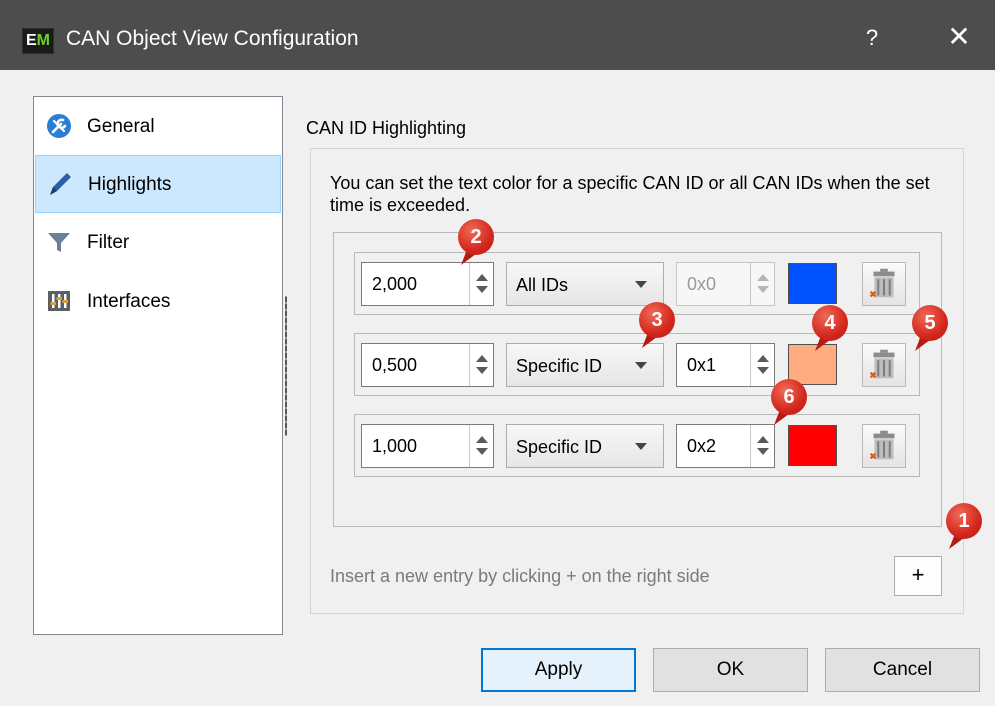  Describe the element at coordinates (789, 397) in the screenshot. I see `marker-number: 6` at that location.